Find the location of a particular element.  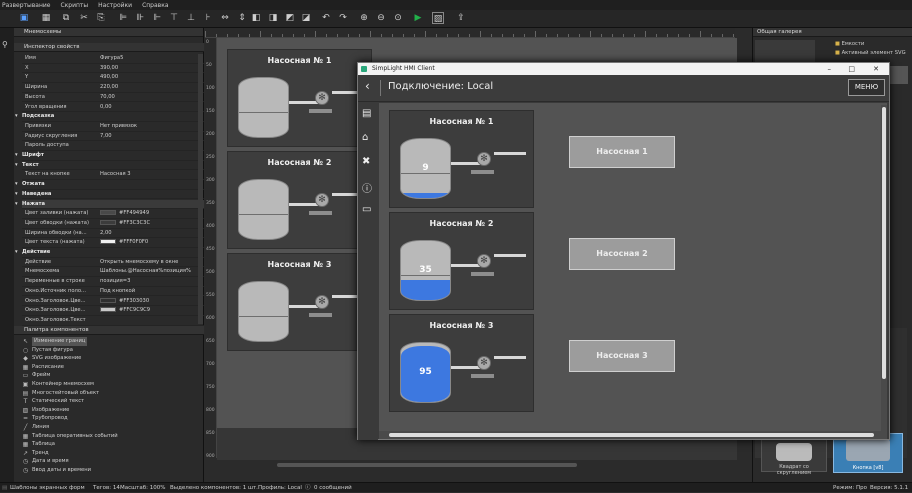

property-row: Окно.Источник поло... Под кнопкой is located at coordinates (113, 292).